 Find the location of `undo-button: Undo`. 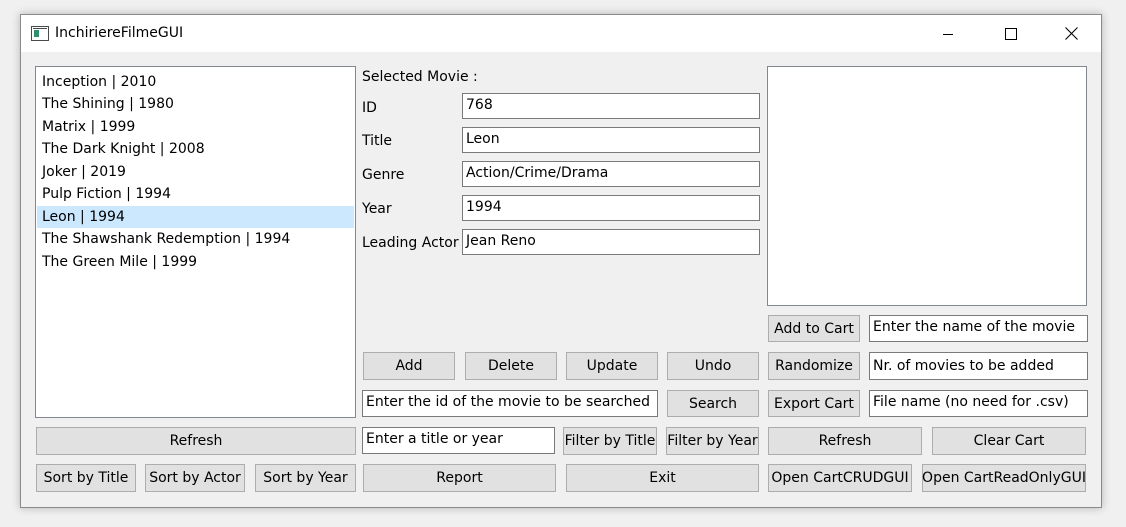

undo-button: Undo is located at coordinates (713, 366).